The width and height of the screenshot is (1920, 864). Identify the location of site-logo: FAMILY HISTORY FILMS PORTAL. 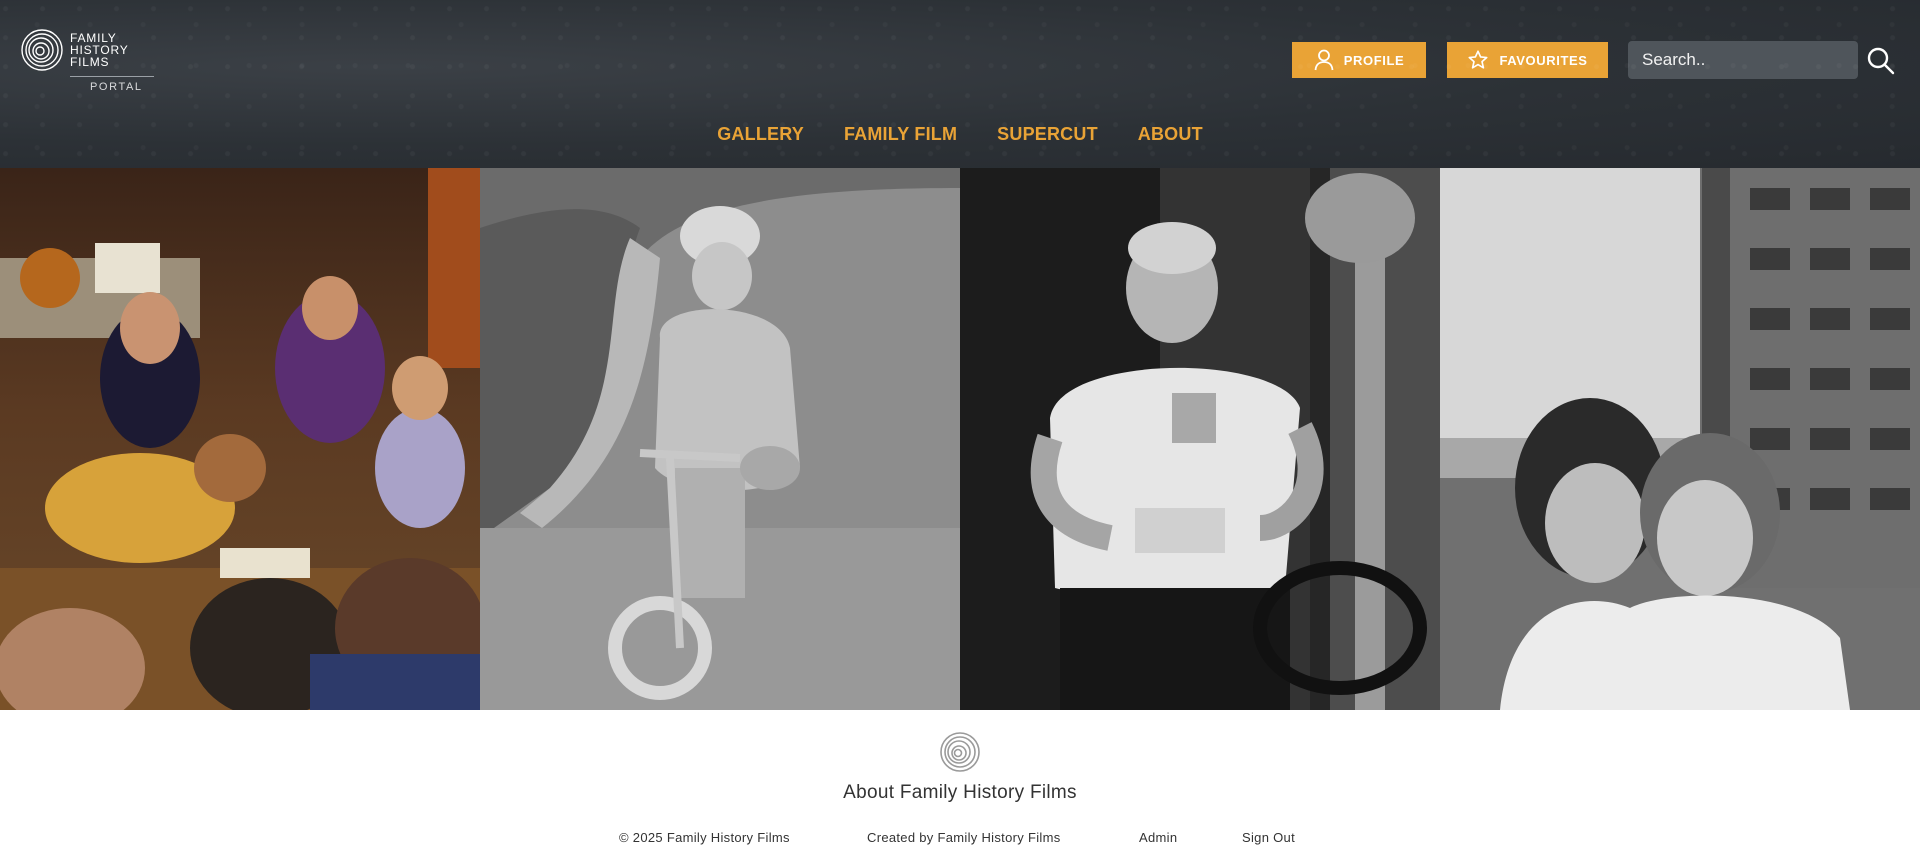
(87, 63).